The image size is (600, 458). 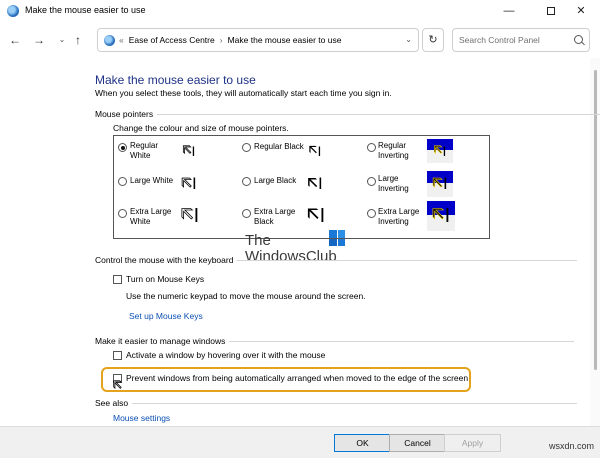 I want to click on radio-large-black, so click(x=246, y=181).